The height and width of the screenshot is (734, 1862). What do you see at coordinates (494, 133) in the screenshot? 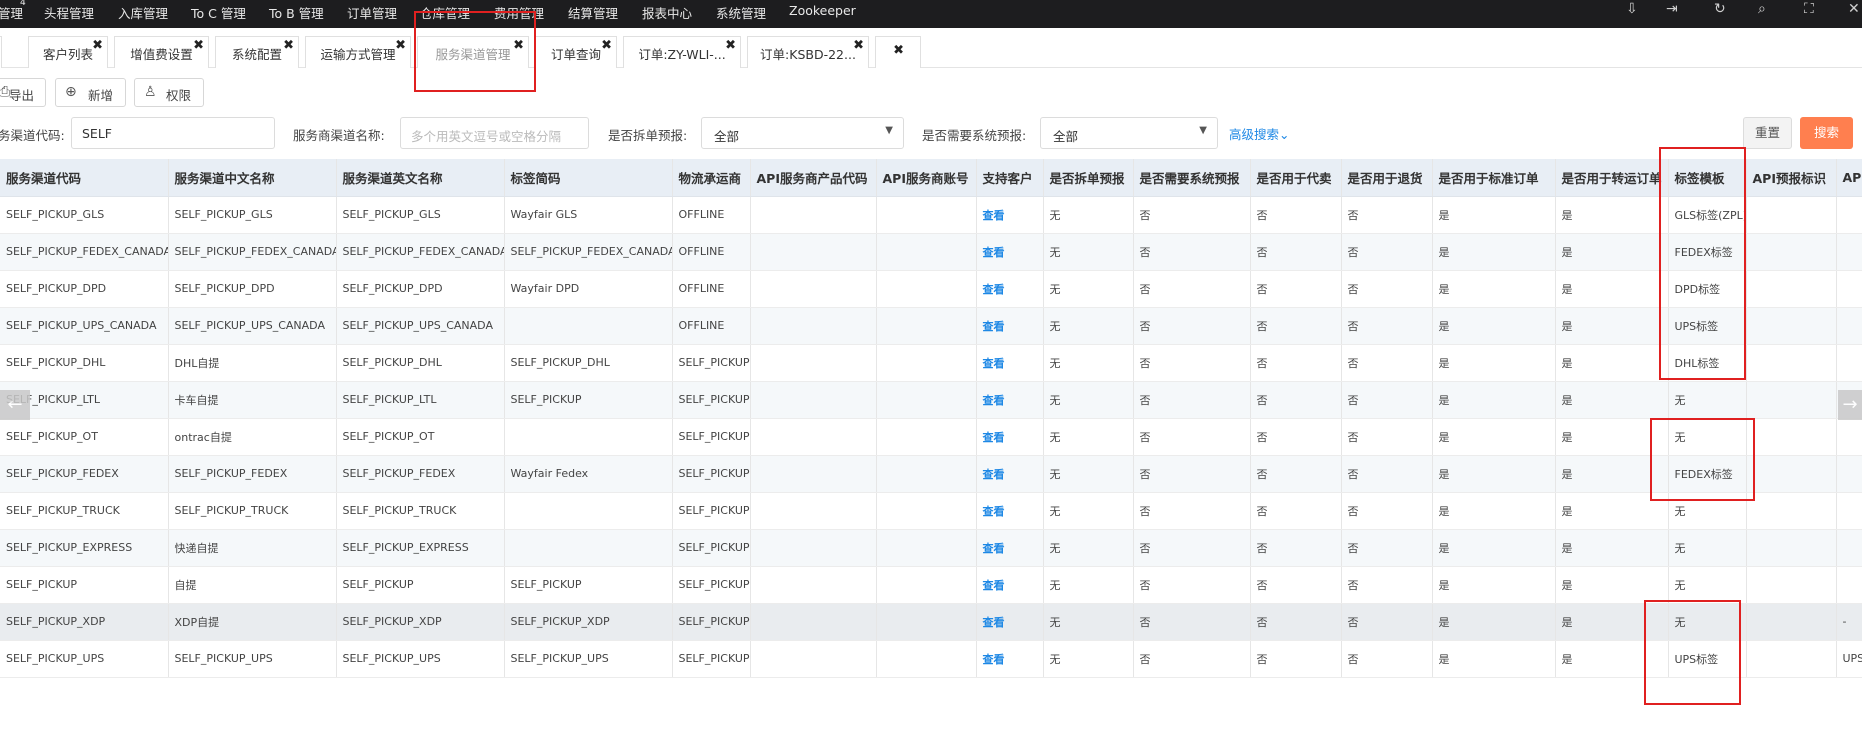
I see `provider-name-input: 多个用英文逗号或空格分隔` at bounding box center [494, 133].